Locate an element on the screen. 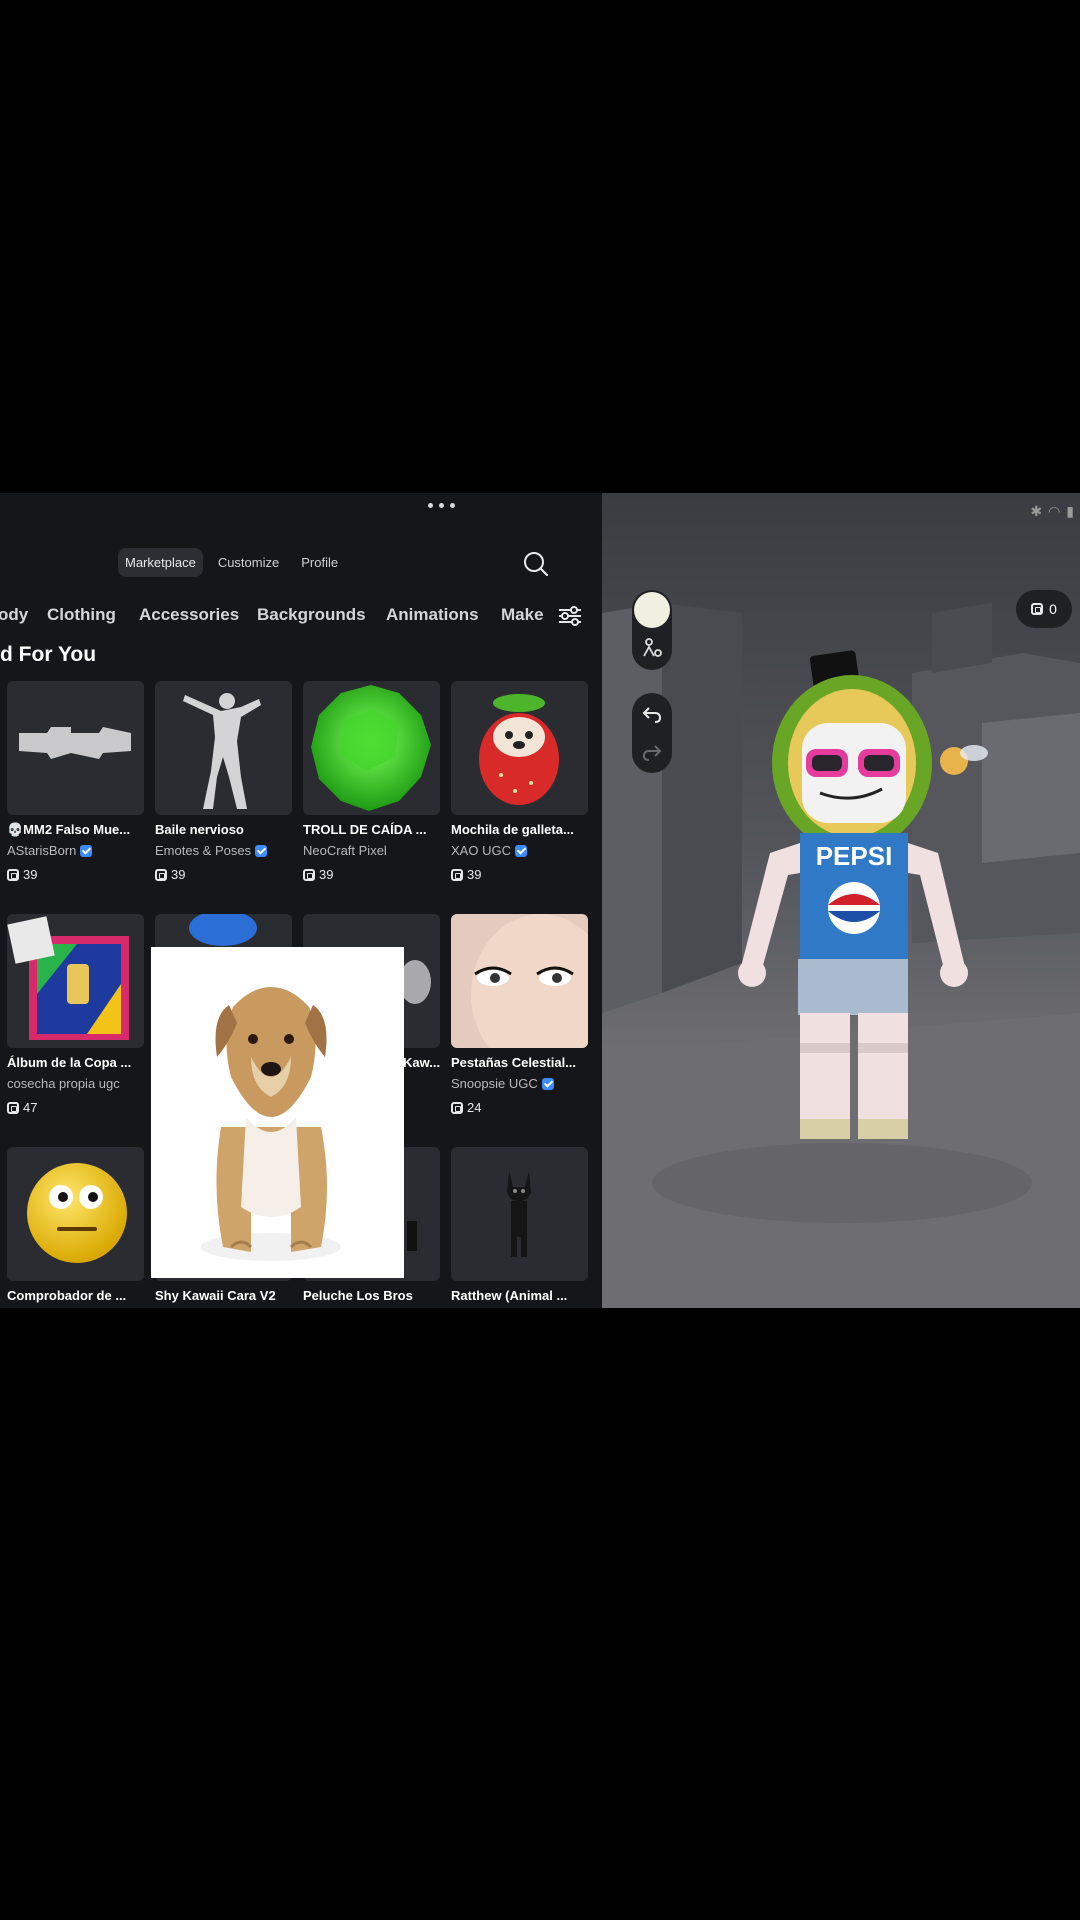 The width and height of the screenshot is (1080, 1920). avatar-shirt-text: PEPSI is located at coordinates (854, 856).